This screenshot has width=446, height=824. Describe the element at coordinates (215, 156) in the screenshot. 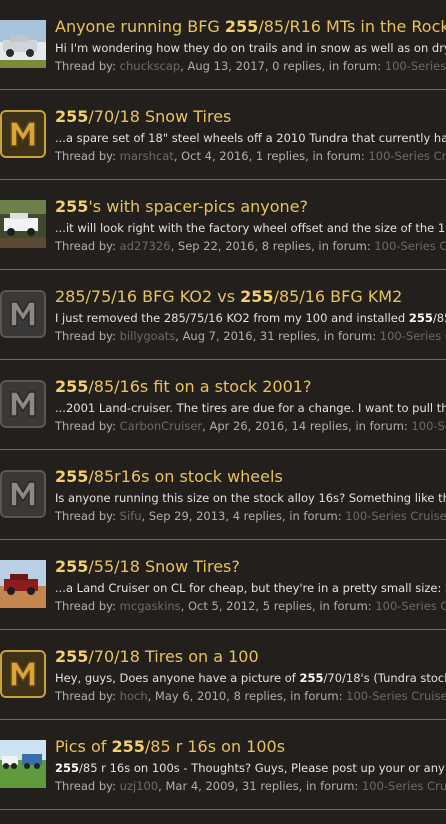

I see `post-date: Oct 4, 2016` at that location.